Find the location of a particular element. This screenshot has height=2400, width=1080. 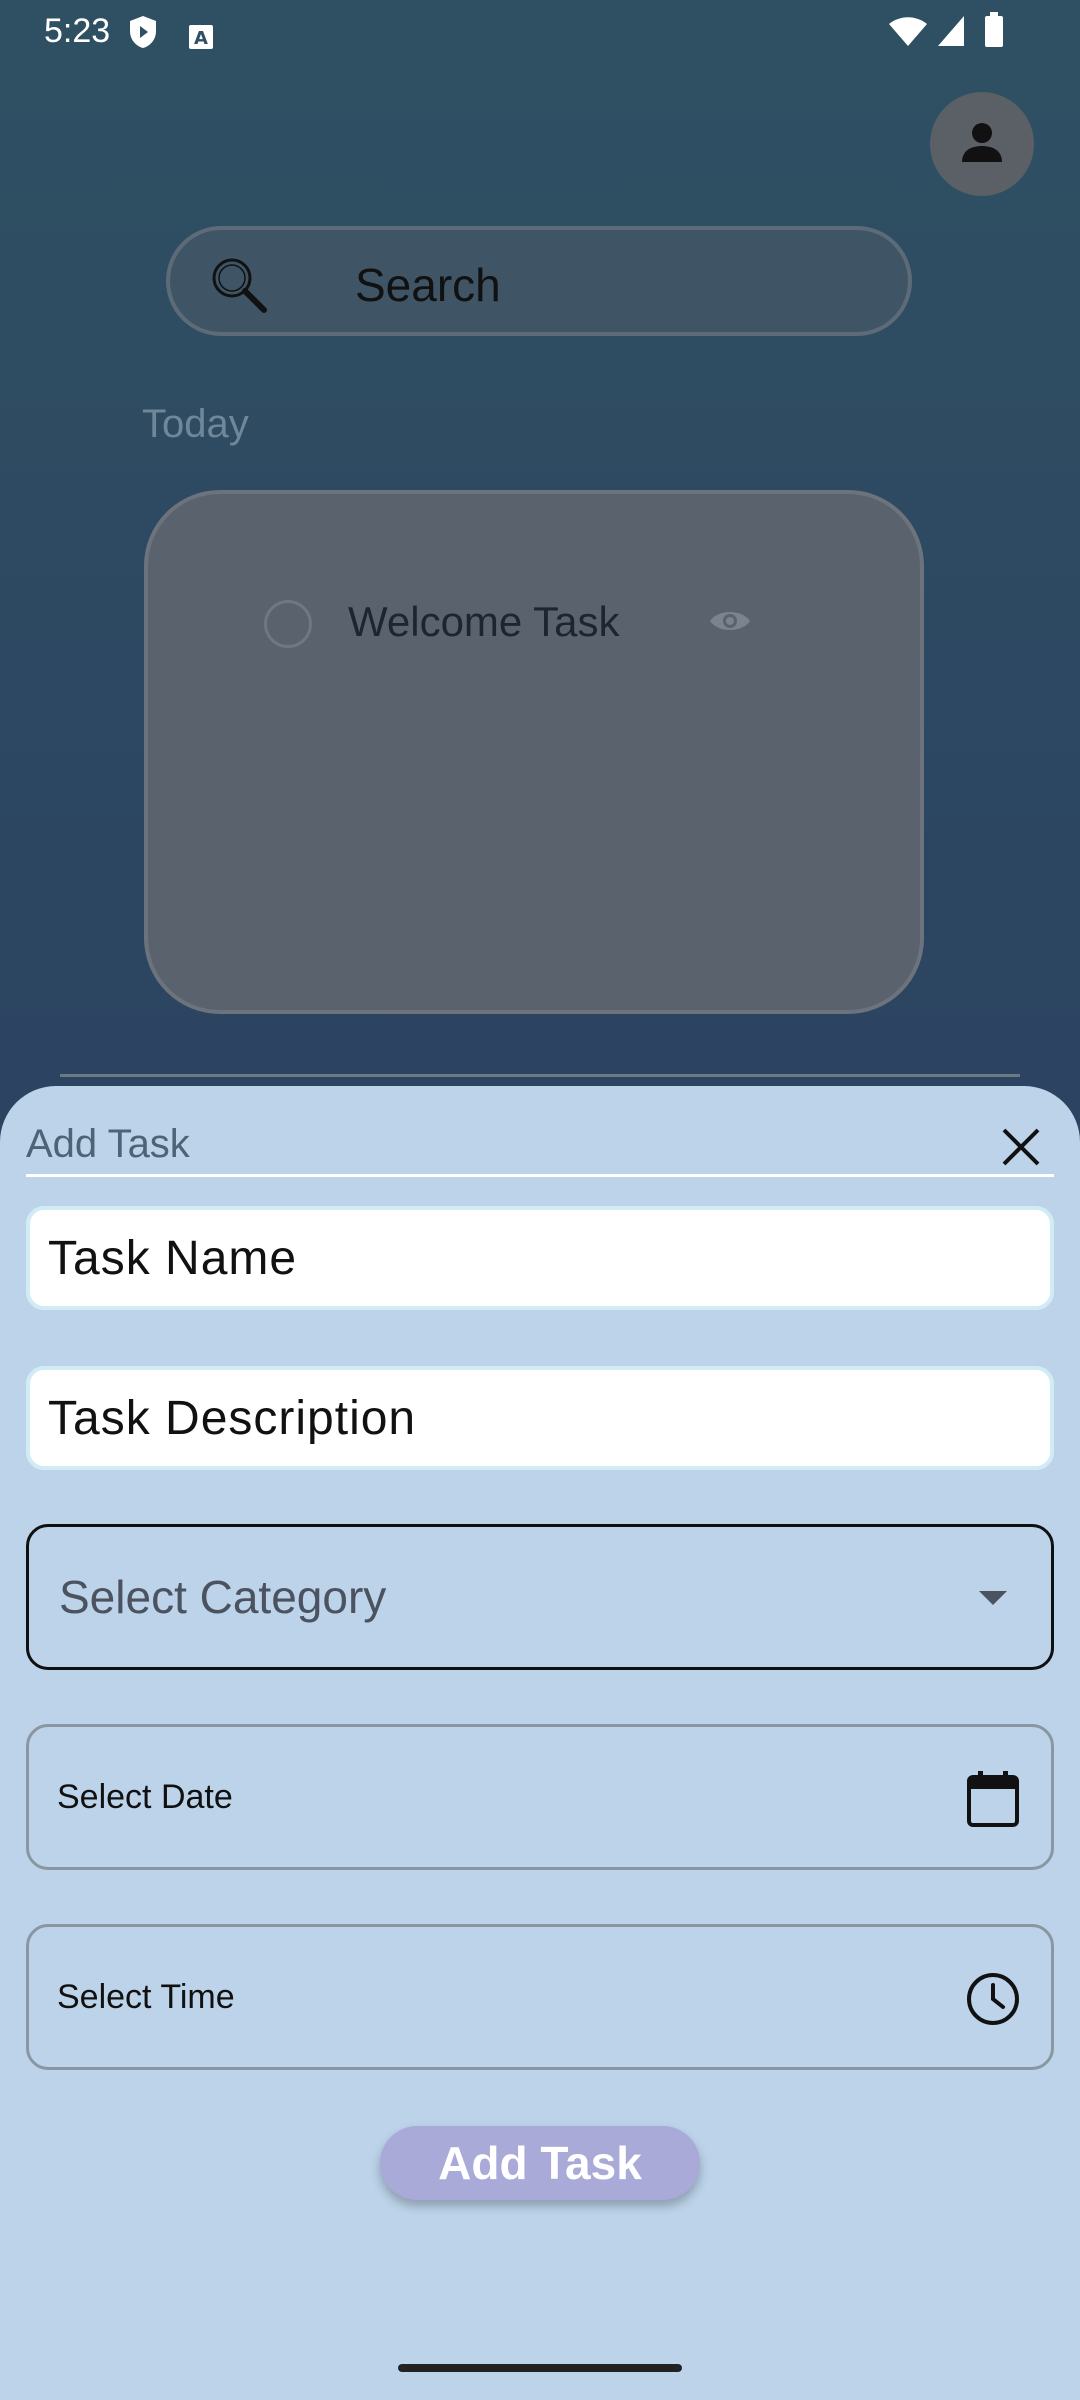

sheet-title: Add Task is located at coordinates (108, 1144).